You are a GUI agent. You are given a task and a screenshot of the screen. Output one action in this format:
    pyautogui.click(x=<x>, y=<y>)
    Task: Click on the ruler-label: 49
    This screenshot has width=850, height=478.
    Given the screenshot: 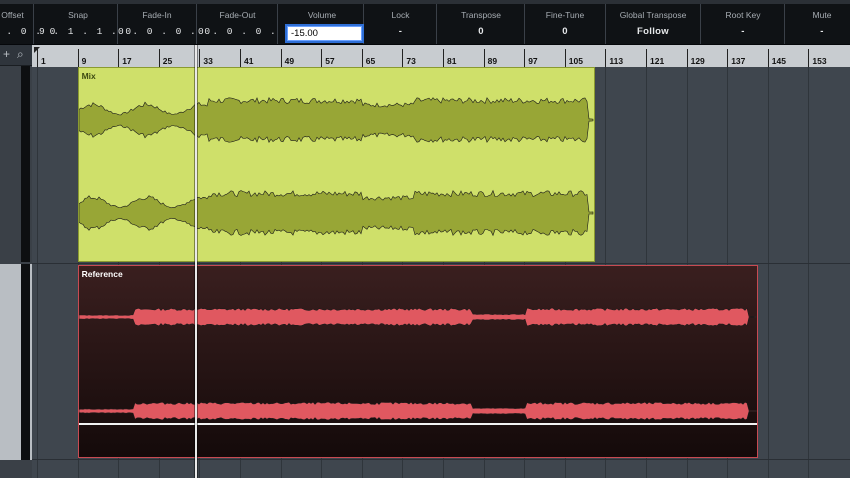 What is the action you would take?
    pyautogui.click(x=289, y=61)
    